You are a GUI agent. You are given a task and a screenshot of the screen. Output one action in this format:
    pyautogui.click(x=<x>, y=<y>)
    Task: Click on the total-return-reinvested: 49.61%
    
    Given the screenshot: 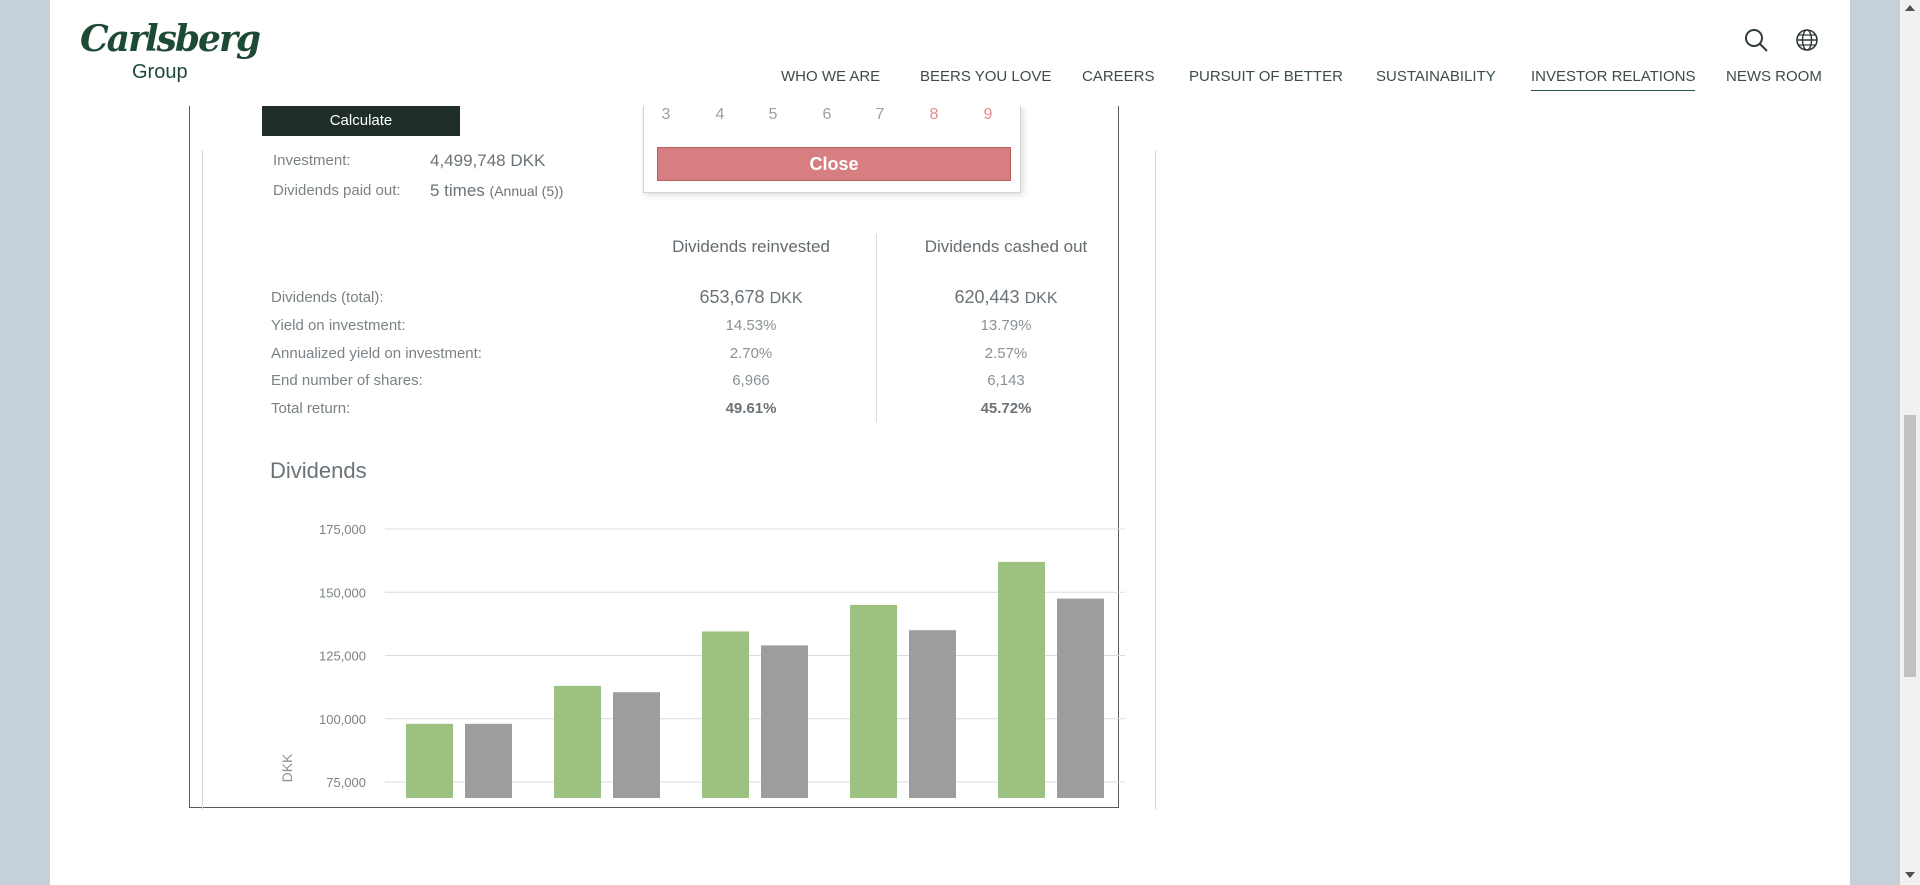 What is the action you would take?
    pyautogui.click(x=751, y=408)
    